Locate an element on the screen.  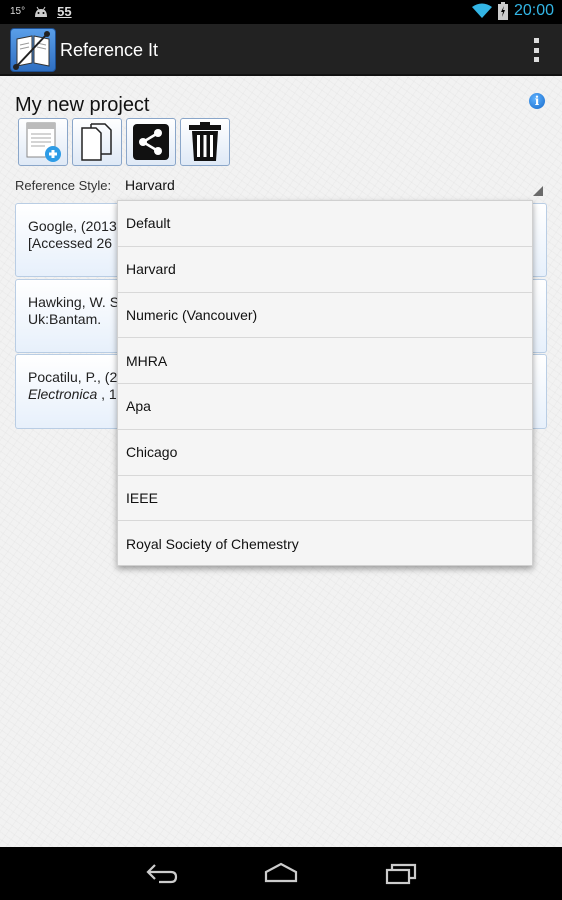
reference-style-label: Reference Style: is located at coordinates (63, 185).